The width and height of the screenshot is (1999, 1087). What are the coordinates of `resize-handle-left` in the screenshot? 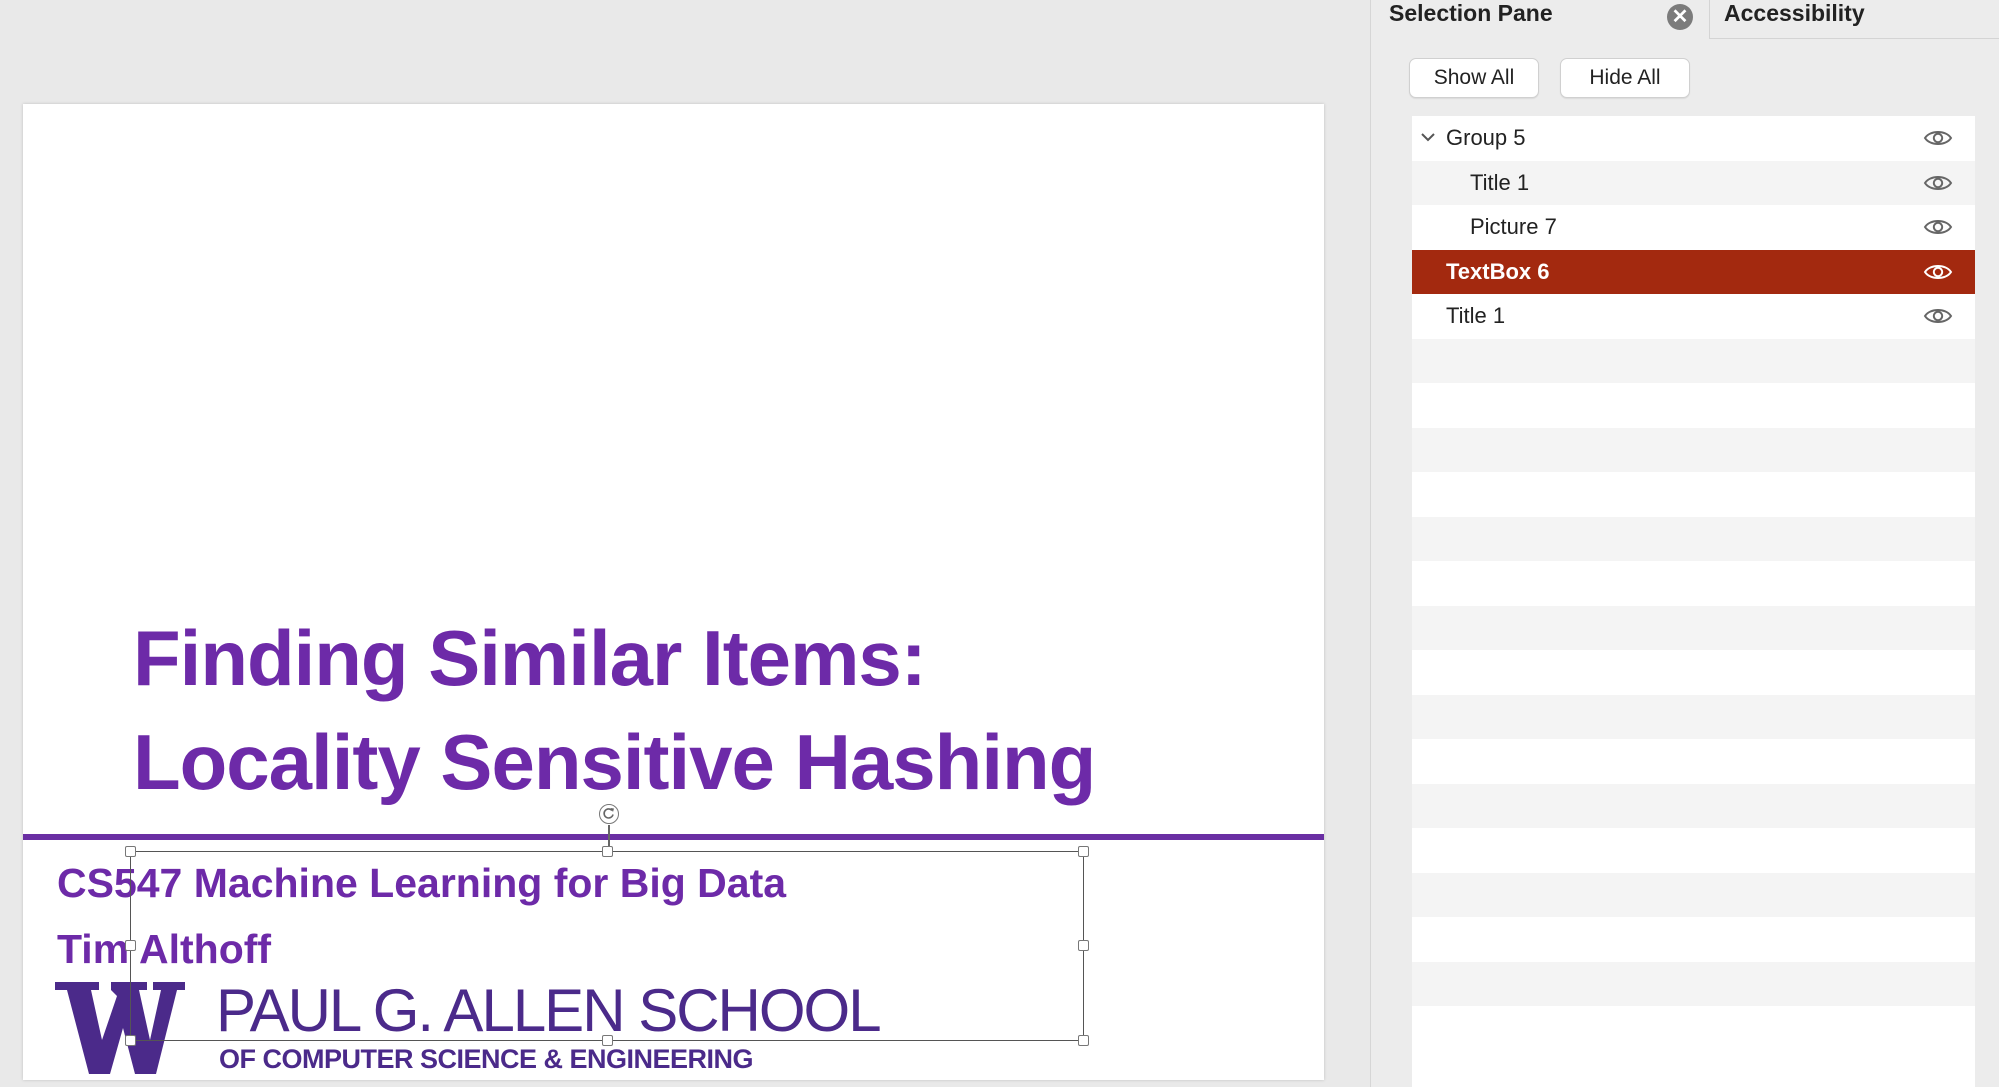 It's located at (130, 945).